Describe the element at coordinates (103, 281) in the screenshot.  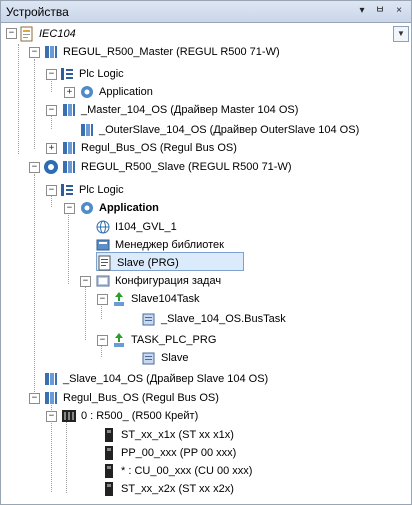
I see `task-config-icon` at that location.